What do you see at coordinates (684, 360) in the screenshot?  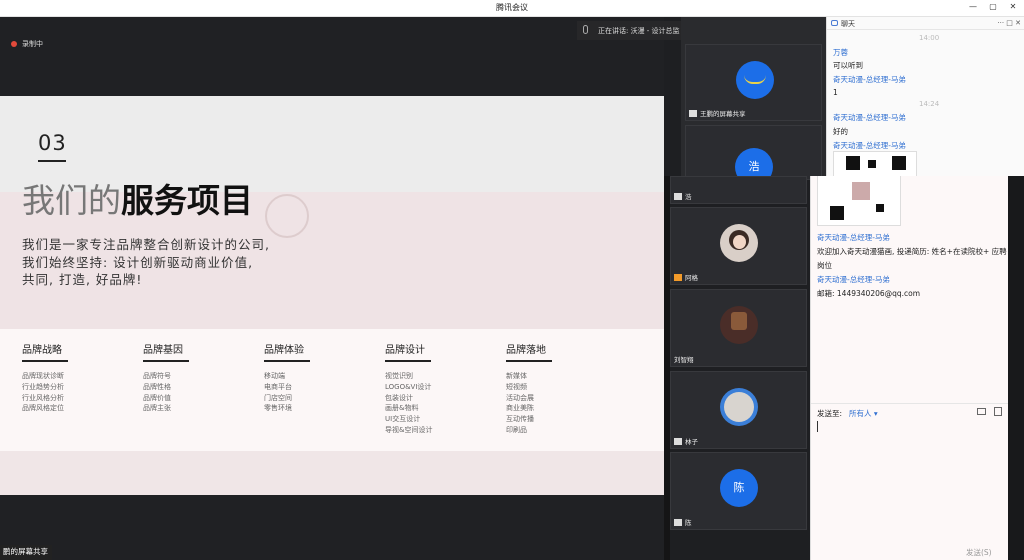 I see `participant-name: 刘智翔` at bounding box center [684, 360].